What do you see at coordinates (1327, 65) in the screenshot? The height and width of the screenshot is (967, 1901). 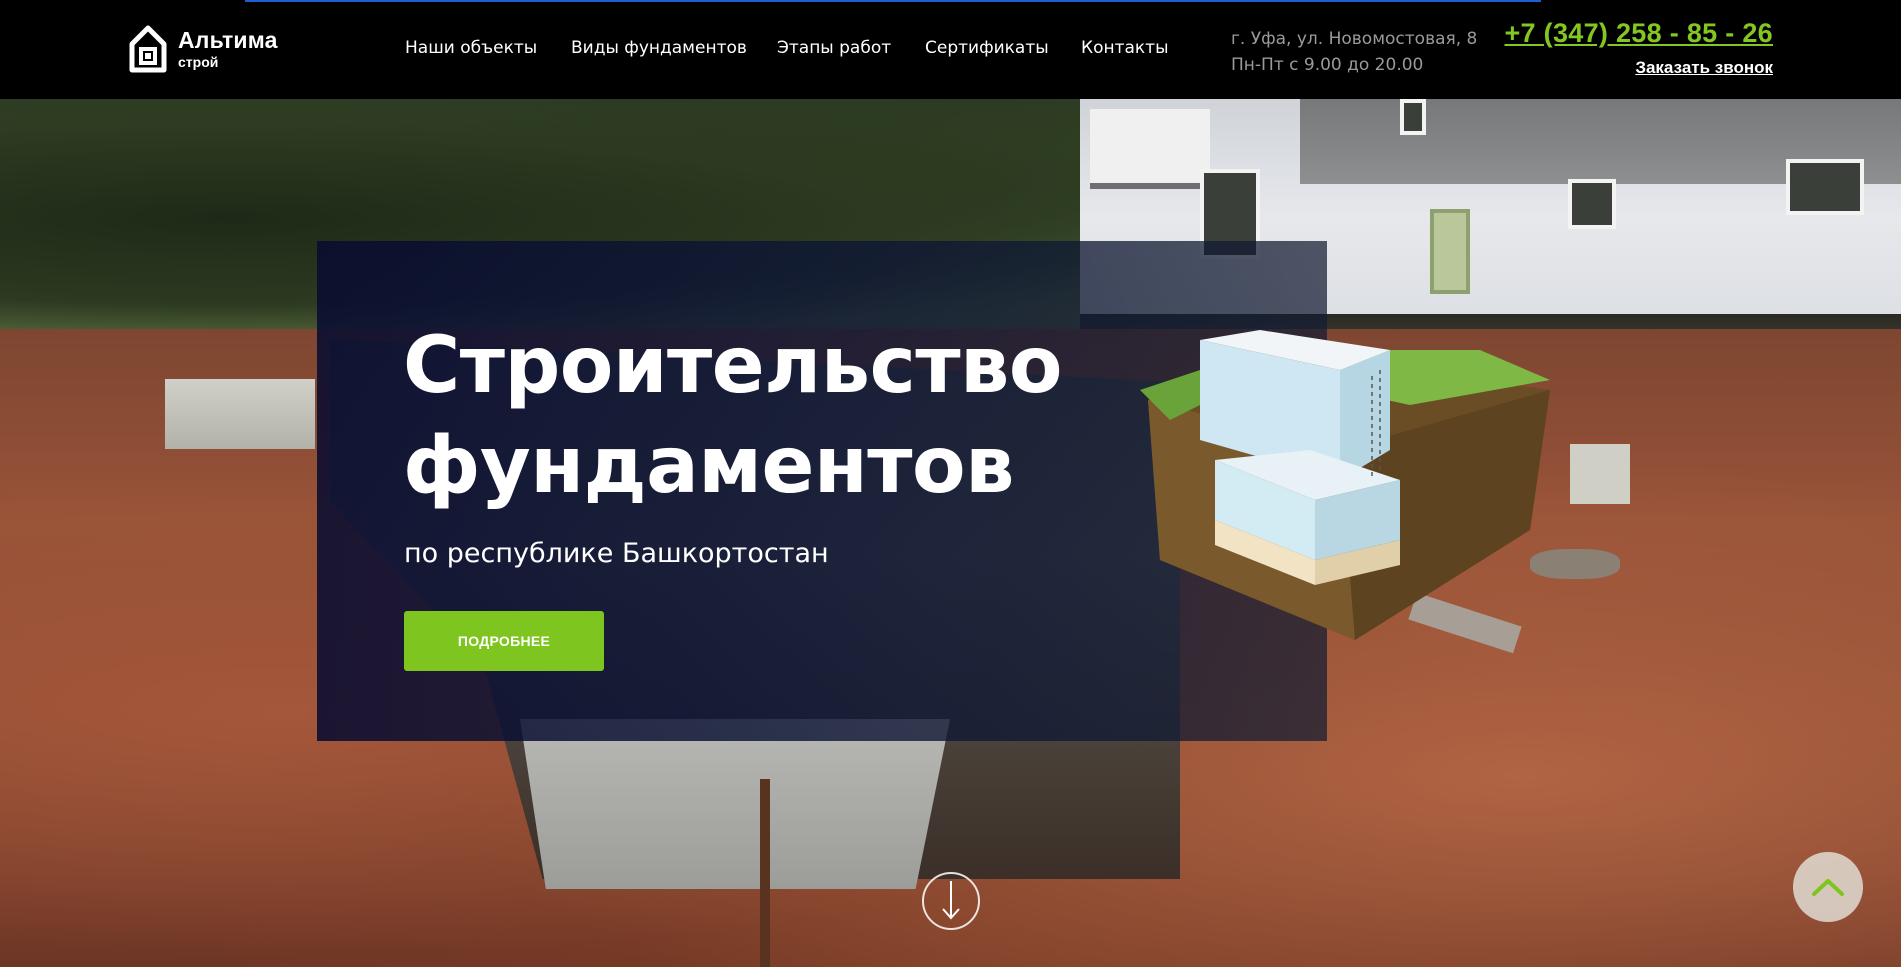 I see `working-hours: Пн-Пт с 9.00 до 20.00` at bounding box center [1327, 65].